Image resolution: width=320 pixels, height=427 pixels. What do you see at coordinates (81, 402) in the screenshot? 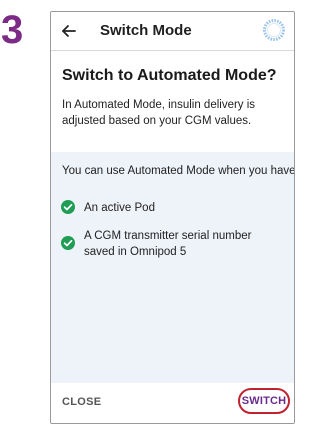
I see `close-button: CLOSE` at bounding box center [81, 402].